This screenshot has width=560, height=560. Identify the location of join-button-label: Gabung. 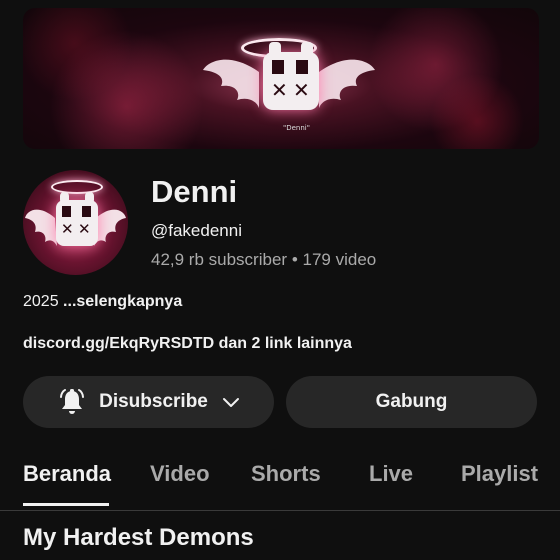
(411, 401).